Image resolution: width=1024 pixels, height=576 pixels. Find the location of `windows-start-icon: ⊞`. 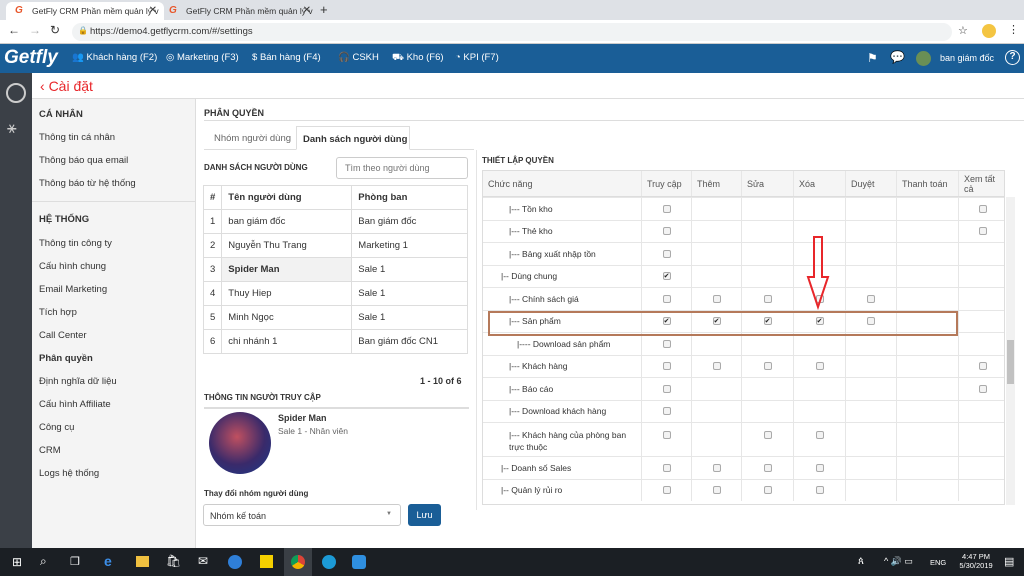

windows-start-icon: ⊞ is located at coordinates (17, 562).